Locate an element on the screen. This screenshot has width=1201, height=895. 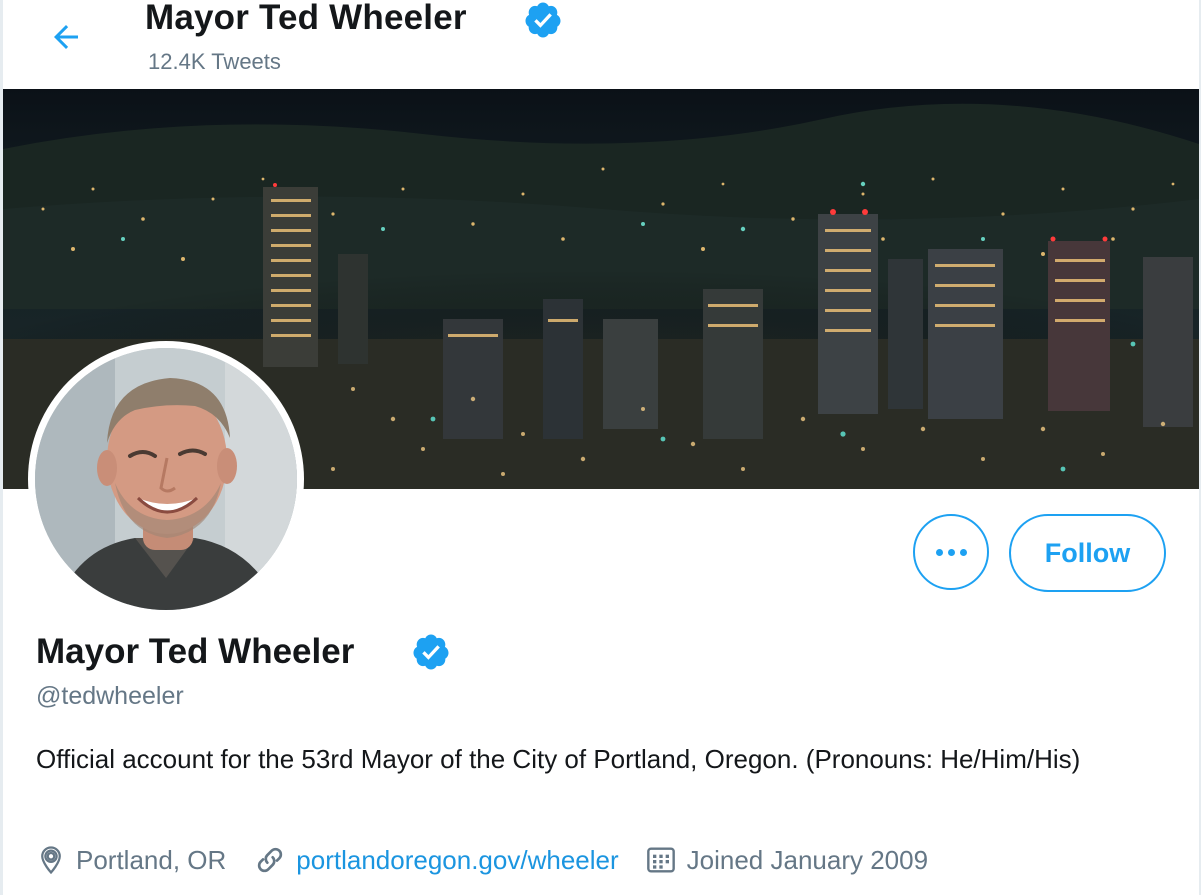
profile-name: Mayor Ted Wheeler is located at coordinates (195, 651).